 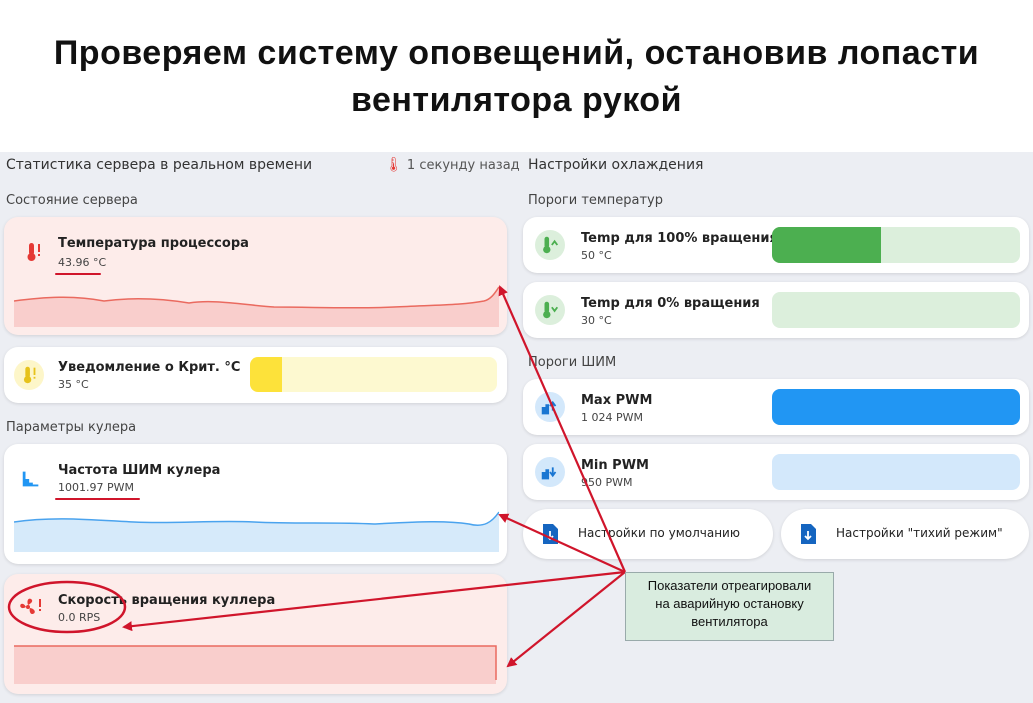 I want to click on temp0-value: 30 °C, so click(x=596, y=320).